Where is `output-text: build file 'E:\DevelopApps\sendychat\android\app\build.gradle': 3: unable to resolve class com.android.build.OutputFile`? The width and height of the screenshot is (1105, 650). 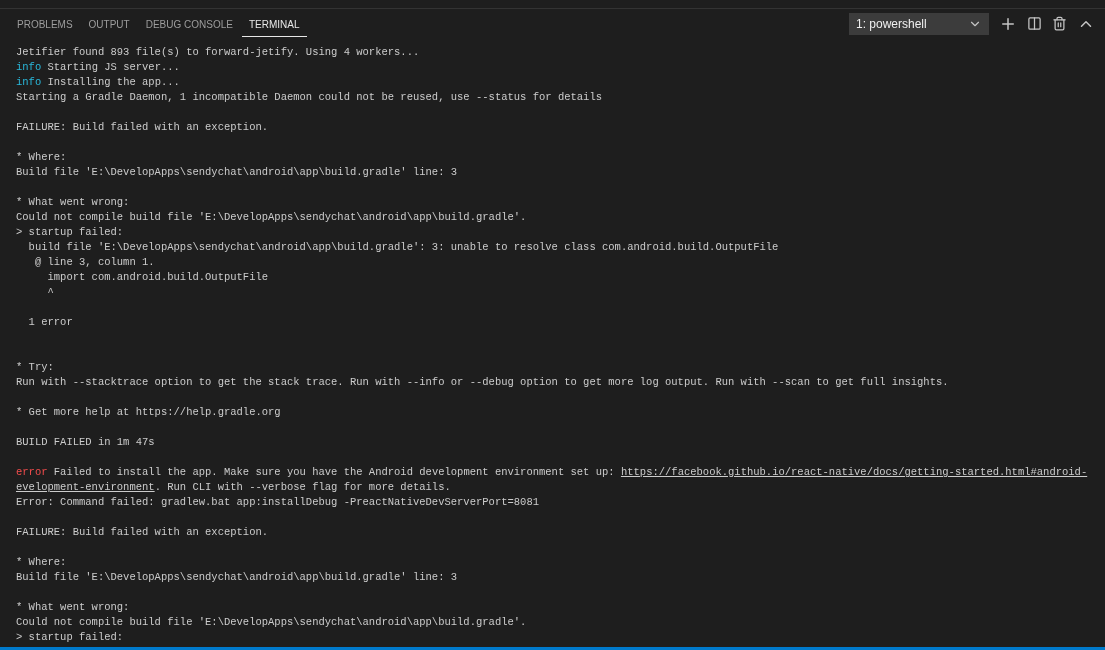
output-text: build file 'E:\DevelopApps\sendychat\android\app\build.gradle': 3: unable to resolve class com.android.build.OutputFile is located at coordinates (403, 247).